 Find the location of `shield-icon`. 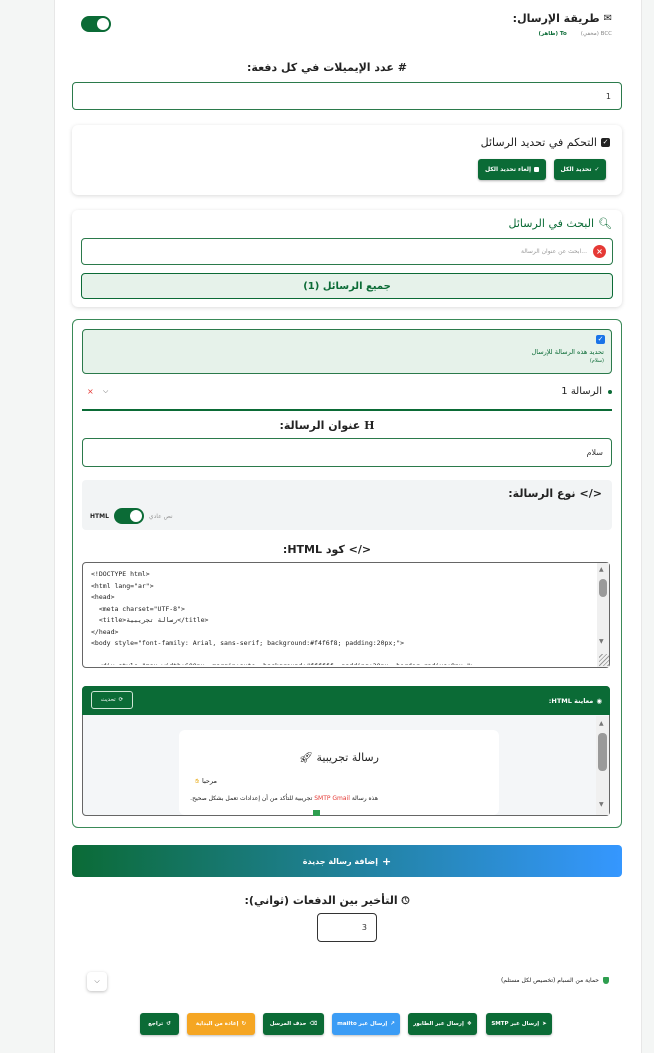

shield-icon is located at coordinates (606, 980).